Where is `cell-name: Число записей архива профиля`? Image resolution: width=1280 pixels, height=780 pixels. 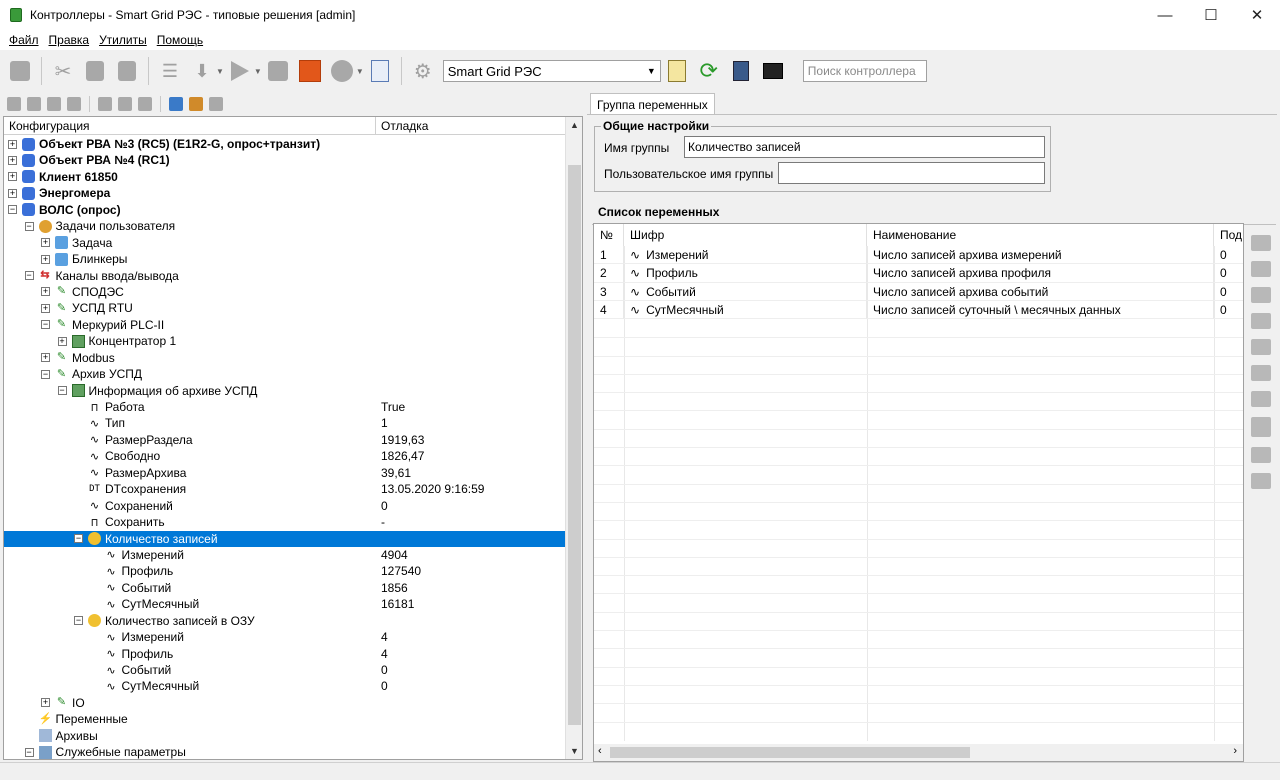
cell-name: Число записей архива профиля is located at coordinates (1040, 273).